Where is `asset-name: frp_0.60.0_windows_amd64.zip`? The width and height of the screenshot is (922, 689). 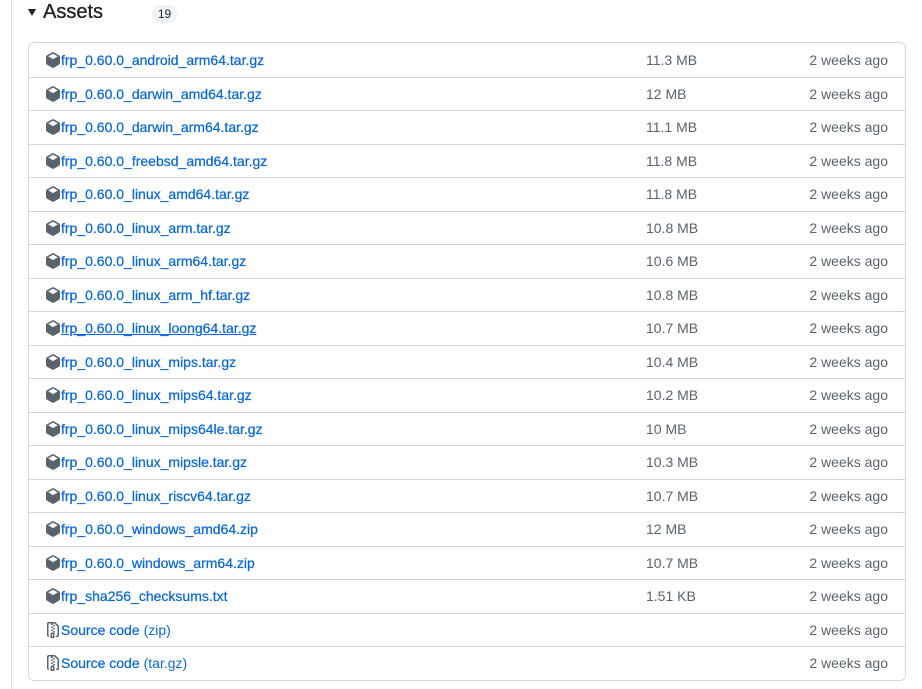
asset-name: frp_0.60.0_windows_amd64.zip is located at coordinates (159, 529).